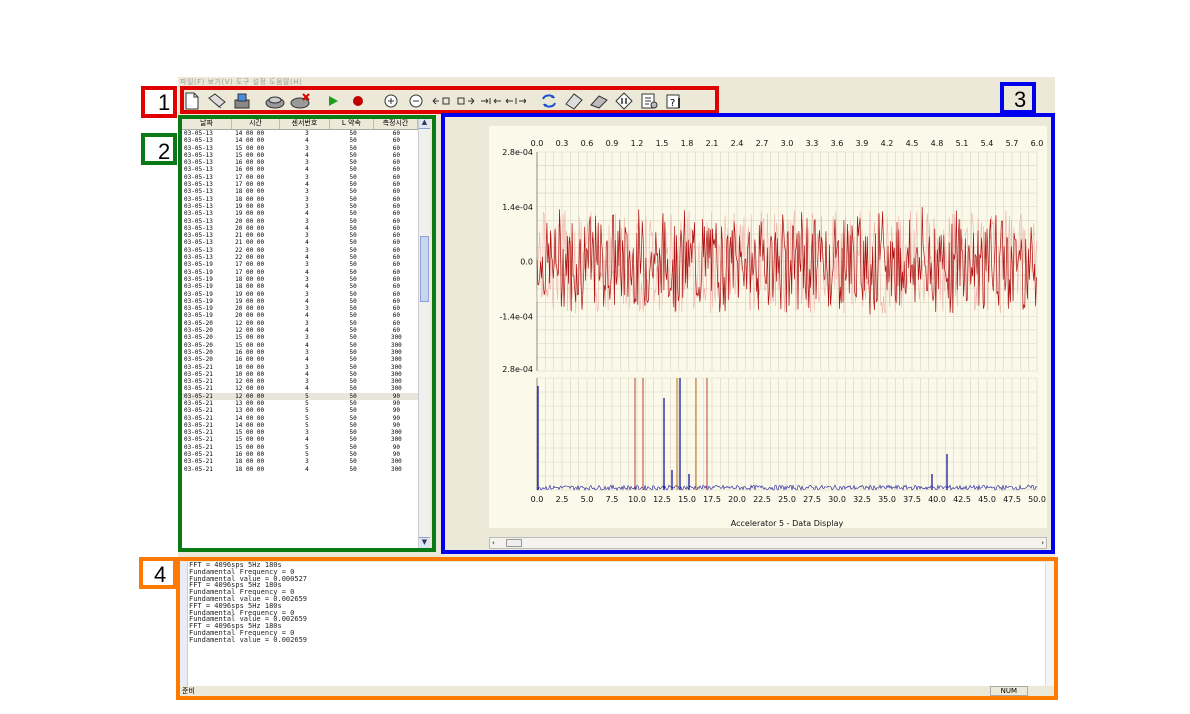  I want to click on callout-label-4: 4, so click(160, 574).